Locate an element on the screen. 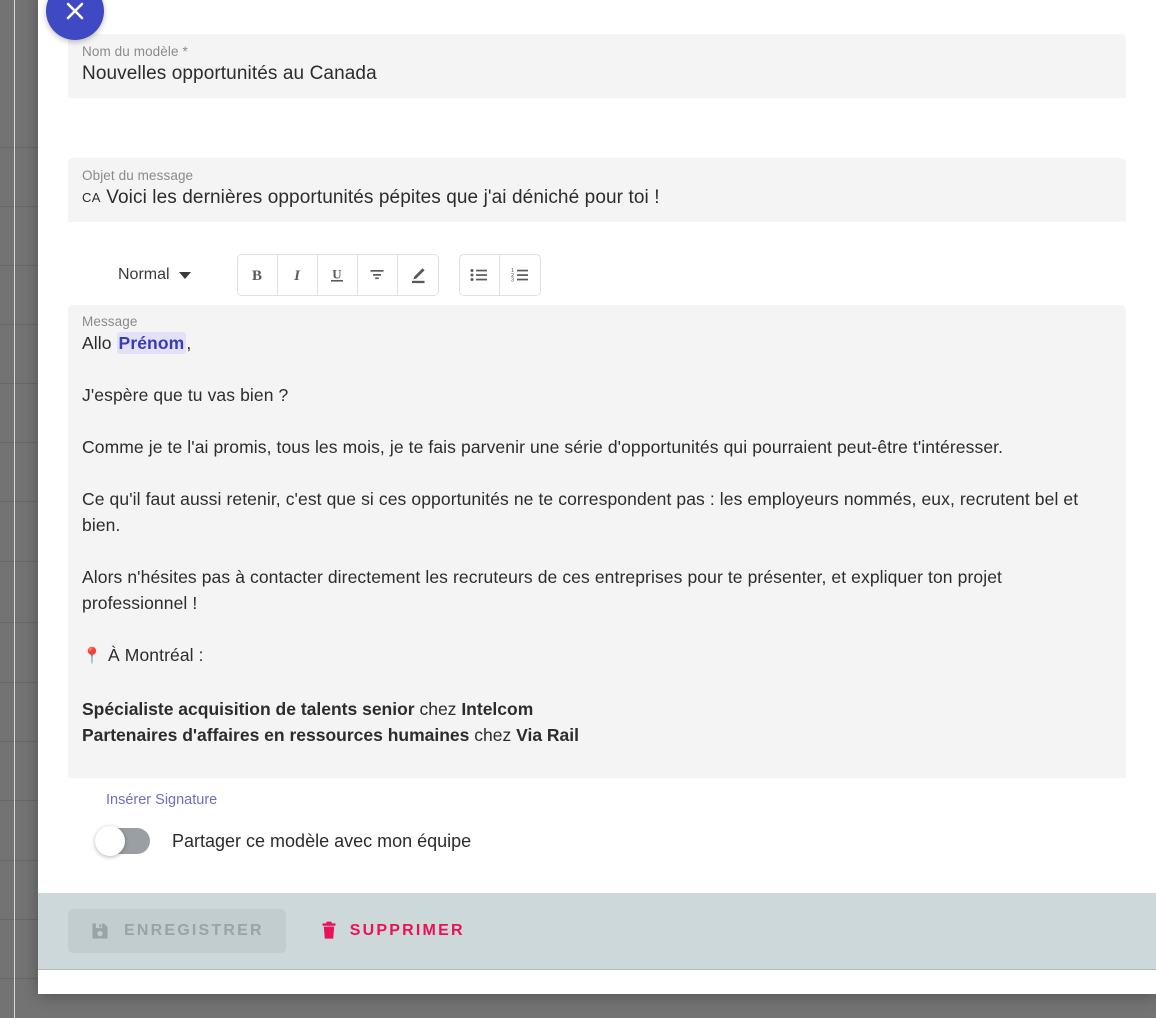  chevron-down-icon is located at coordinates (184, 275).